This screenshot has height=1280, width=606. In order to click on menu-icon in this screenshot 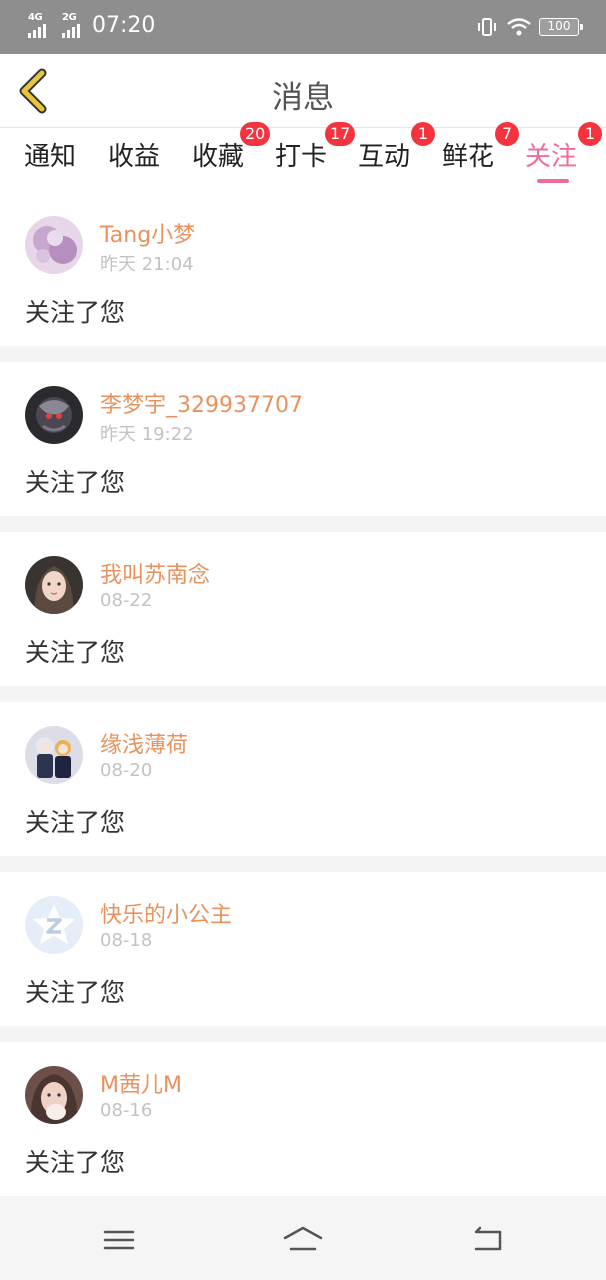, I will do `click(119, 1240)`.